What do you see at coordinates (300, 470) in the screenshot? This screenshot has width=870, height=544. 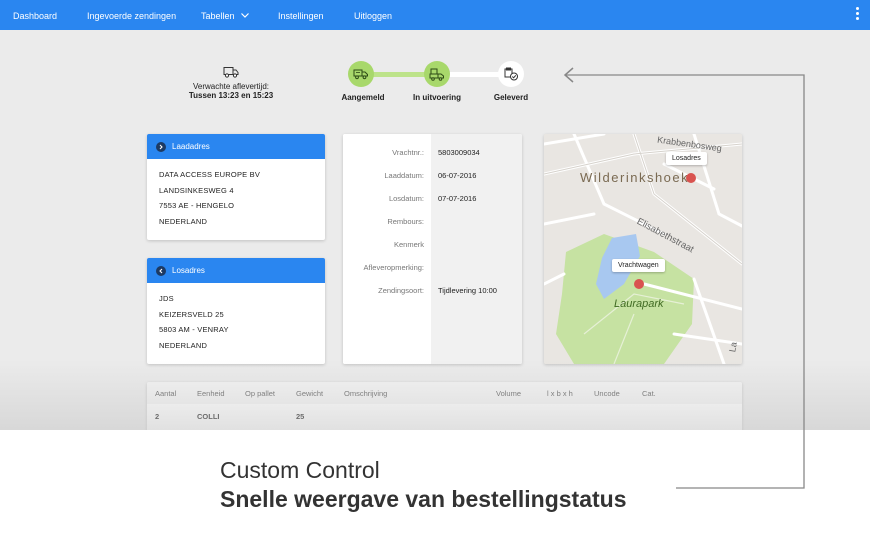 I see `caption-title: Custom Control` at bounding box center [300, 470].